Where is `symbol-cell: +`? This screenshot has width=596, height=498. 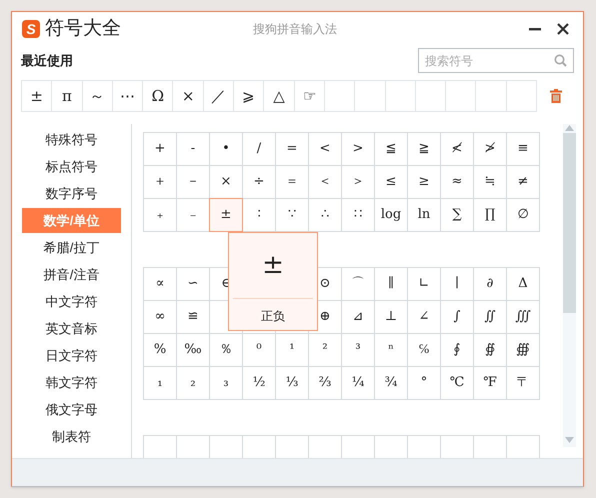 symbol-cell: + is located at coordinates (160, 149).